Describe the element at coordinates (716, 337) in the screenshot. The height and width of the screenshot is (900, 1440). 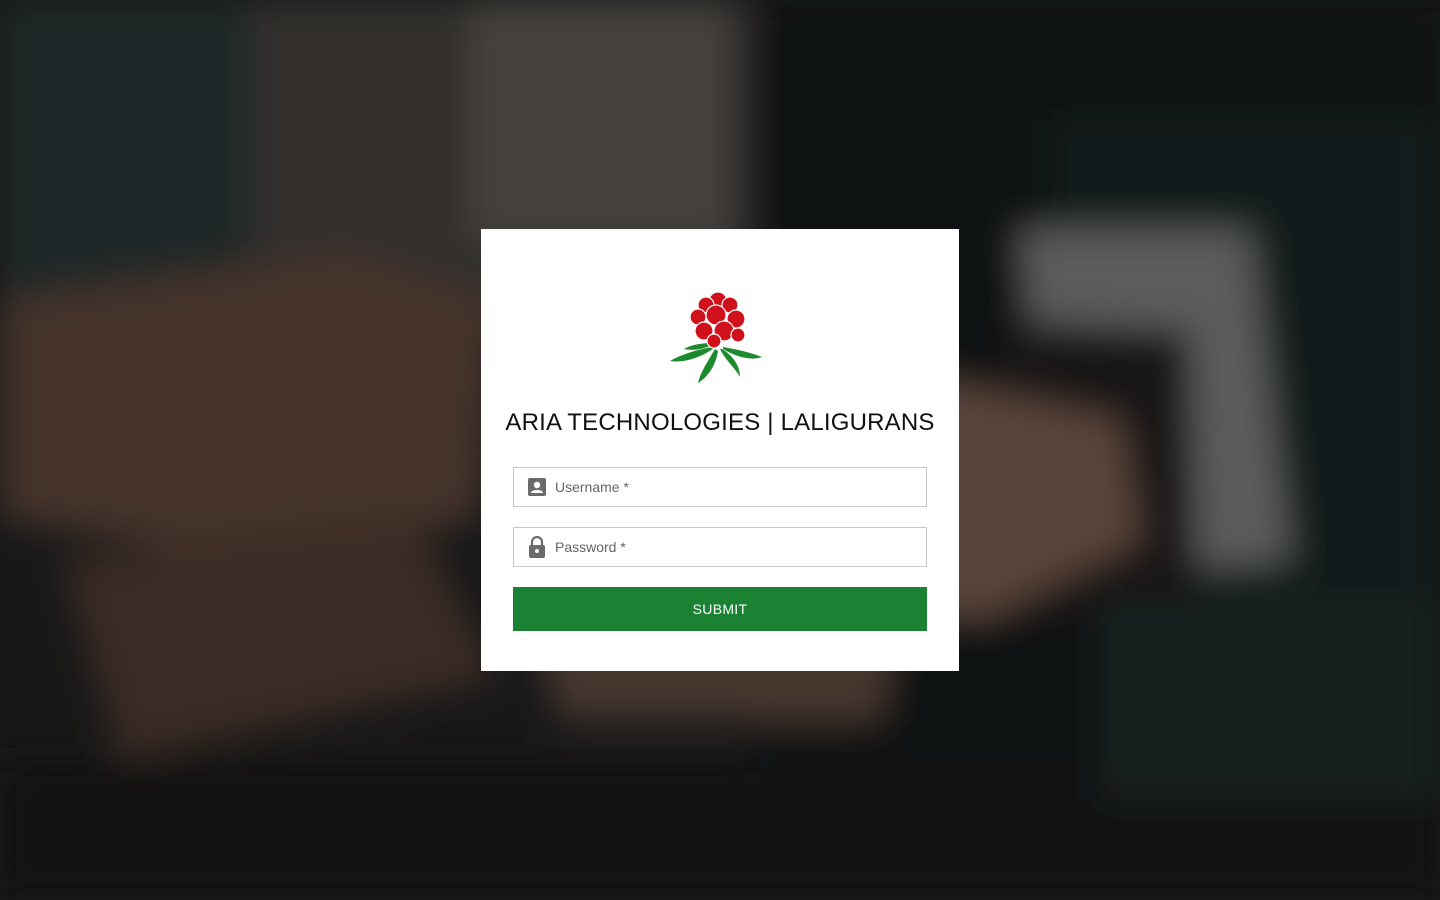
I see `rhododendron-logo` at that location.